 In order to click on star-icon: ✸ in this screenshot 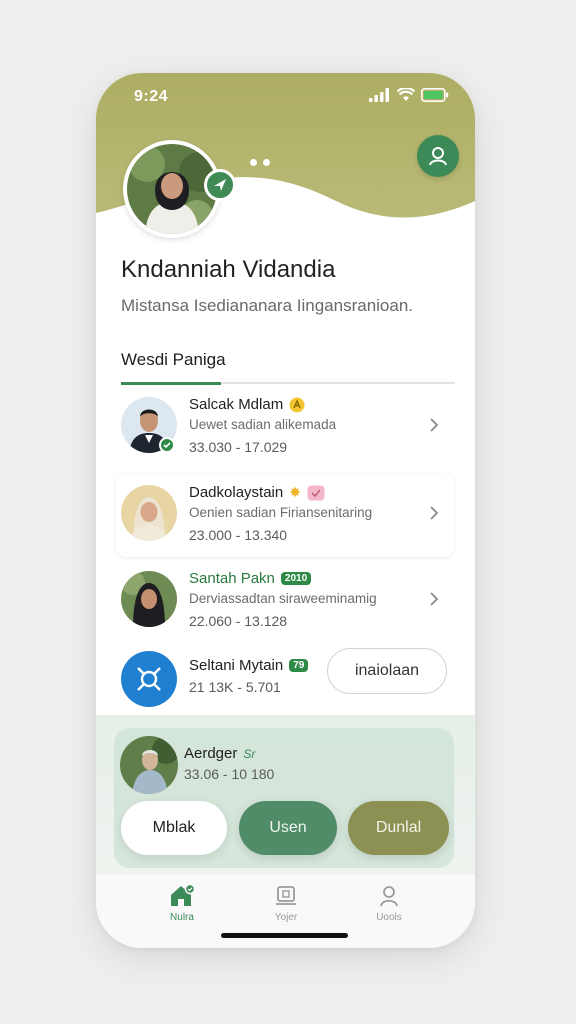, I will do `click(295, 492)`.